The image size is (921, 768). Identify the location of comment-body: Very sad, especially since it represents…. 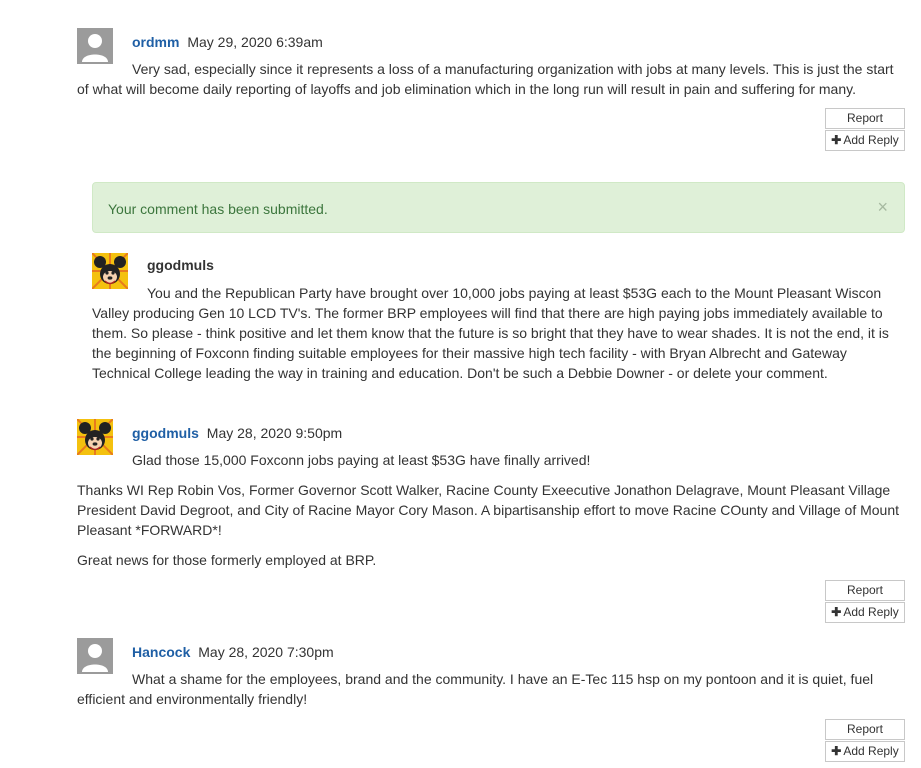
(491, 84).